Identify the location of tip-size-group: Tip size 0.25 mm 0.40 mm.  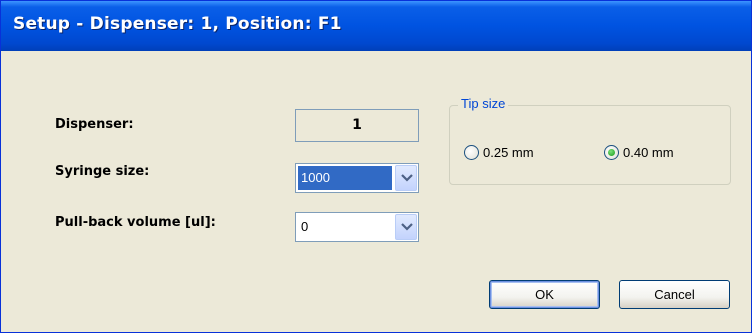
(590, 140).